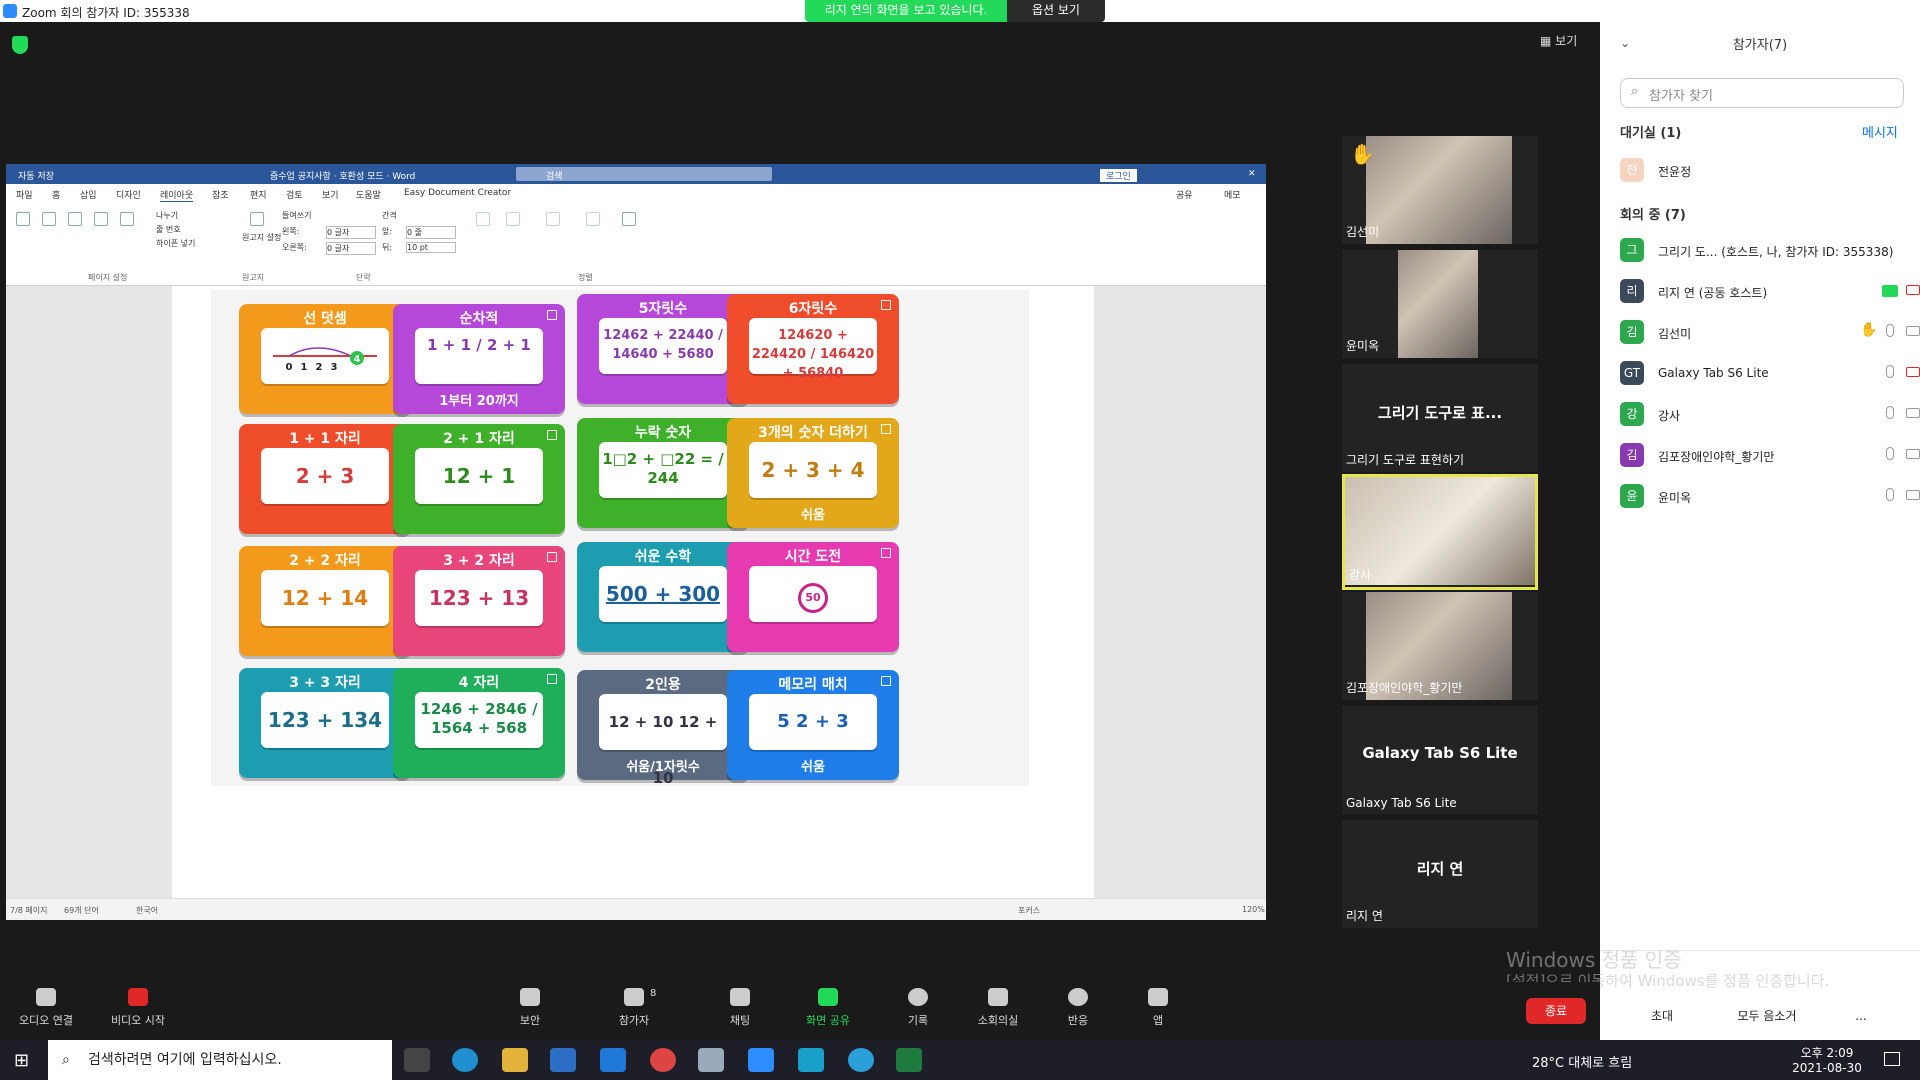 This screenshot has height=1080, width=1920. What do you see at coordinates (75, 219) in the screenshot?
I see `orientation-icon` at bounding box center [75, 219].